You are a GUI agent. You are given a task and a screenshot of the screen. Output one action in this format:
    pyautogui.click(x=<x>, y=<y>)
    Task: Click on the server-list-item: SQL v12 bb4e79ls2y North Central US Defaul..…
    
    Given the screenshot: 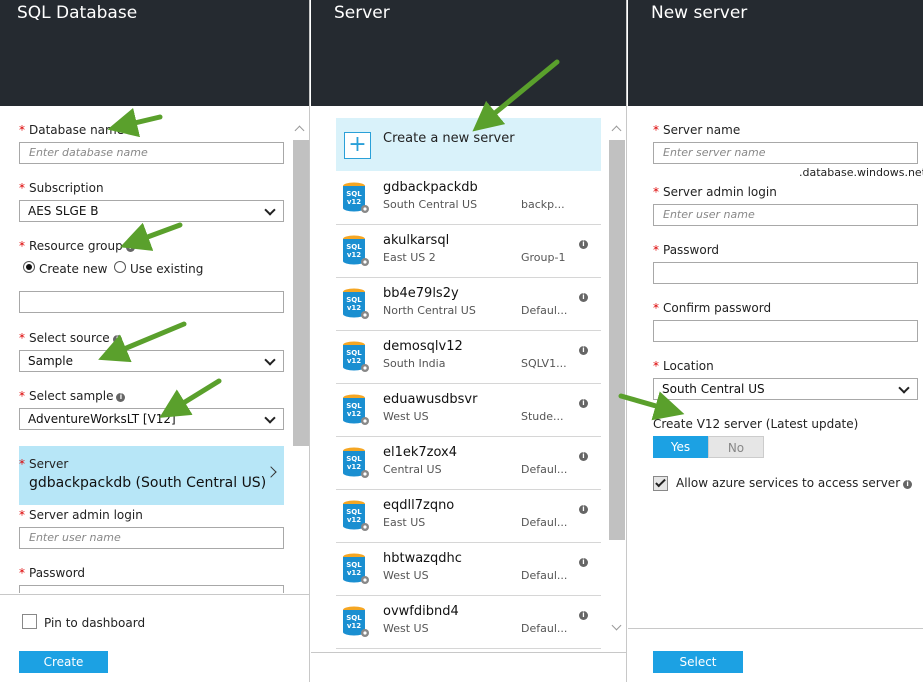 What is the action you would take?
    pyautogui.click(x=468, y=304)
    